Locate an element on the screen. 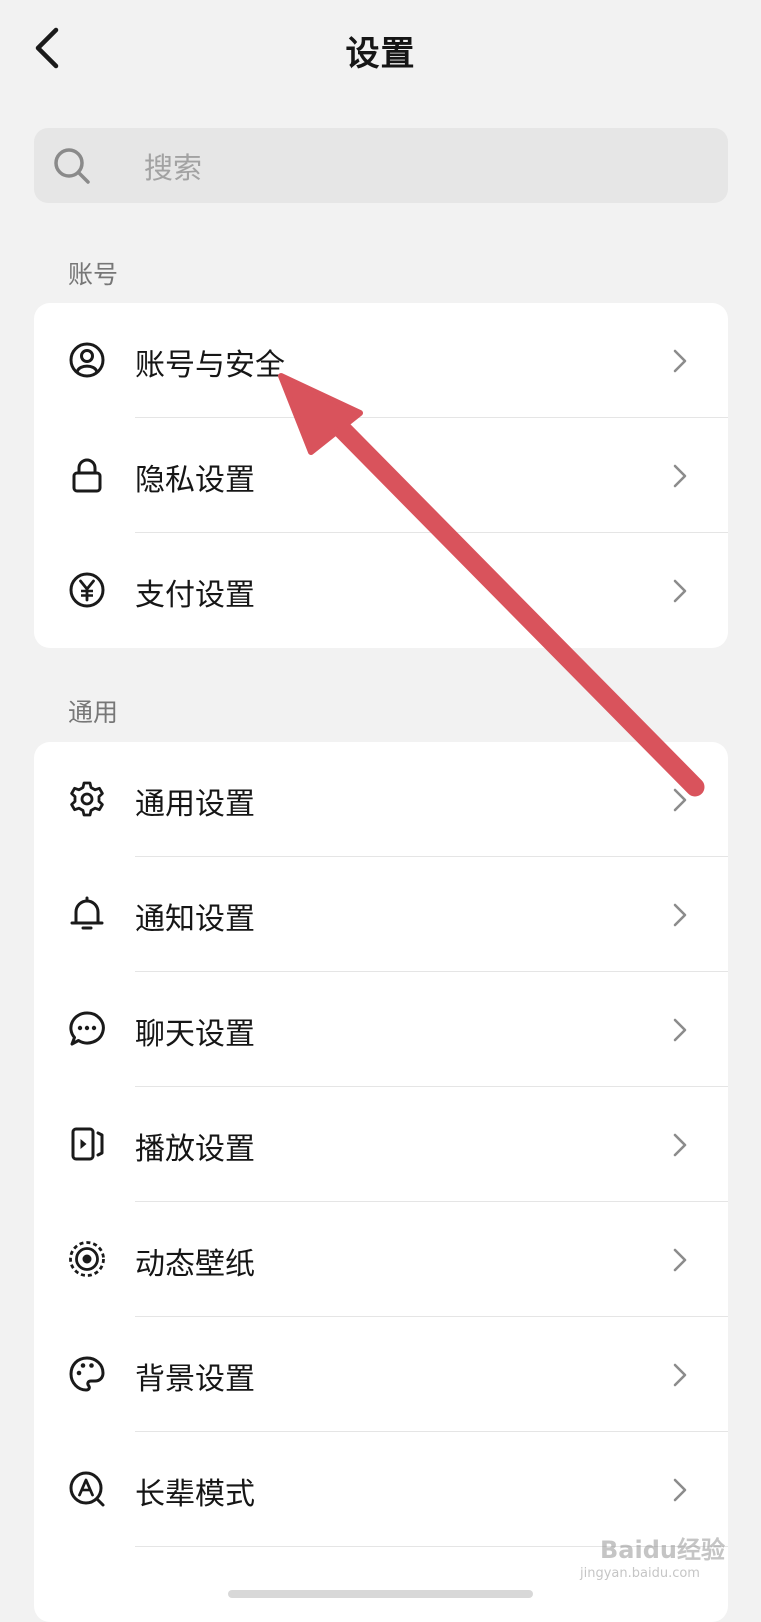 The height and width of the screenshot is (1622, 761). settings-item-label: 播放设置 is located at coordinates (195, 1149).